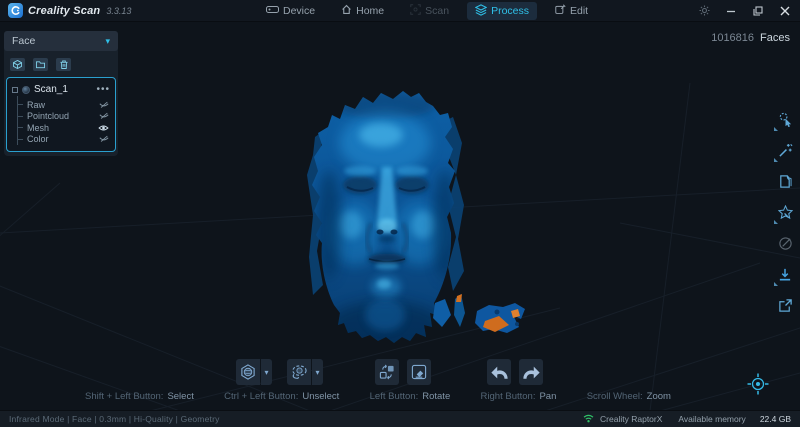 The image size is (800, 427). Describe the element at coordinates (419, 372) in the screenshot. I see `delete-selected-button` at that location.